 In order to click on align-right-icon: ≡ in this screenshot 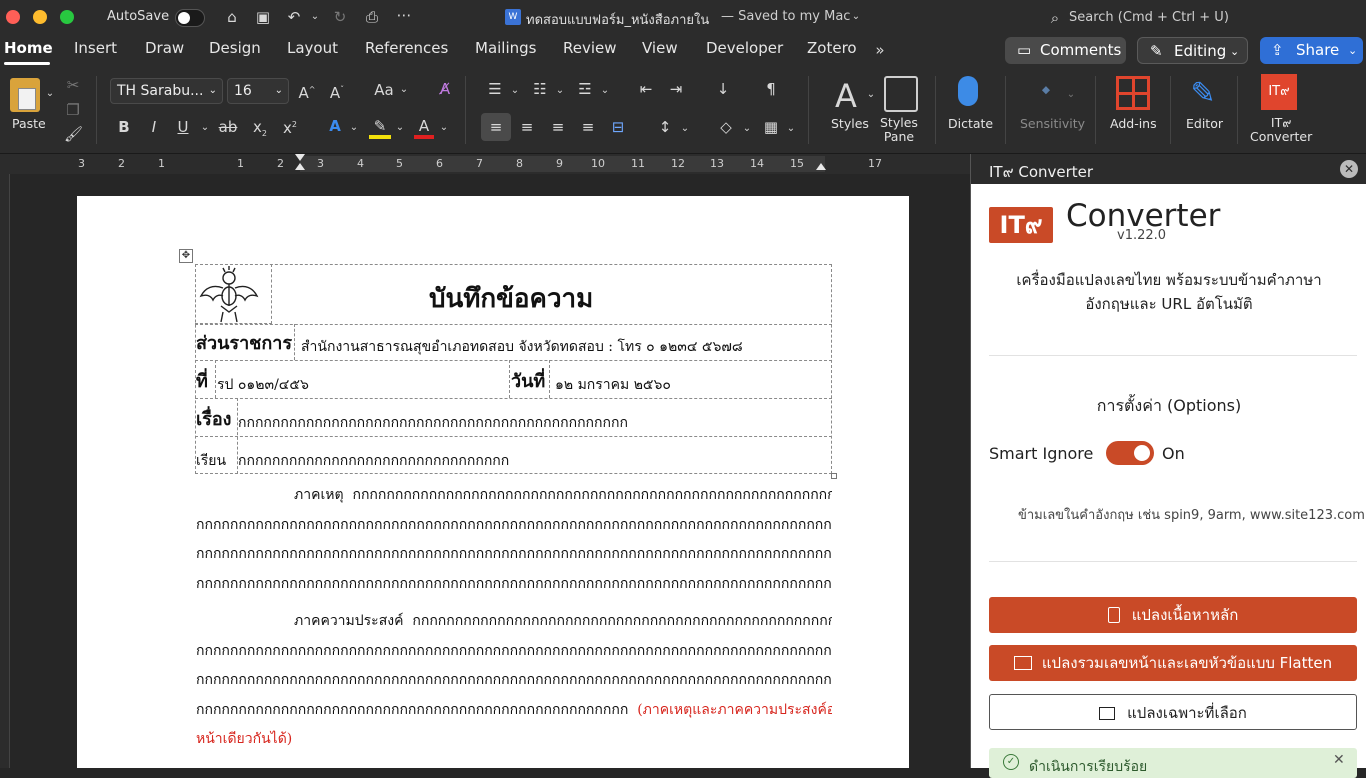, I will do `click(558, 127)`.